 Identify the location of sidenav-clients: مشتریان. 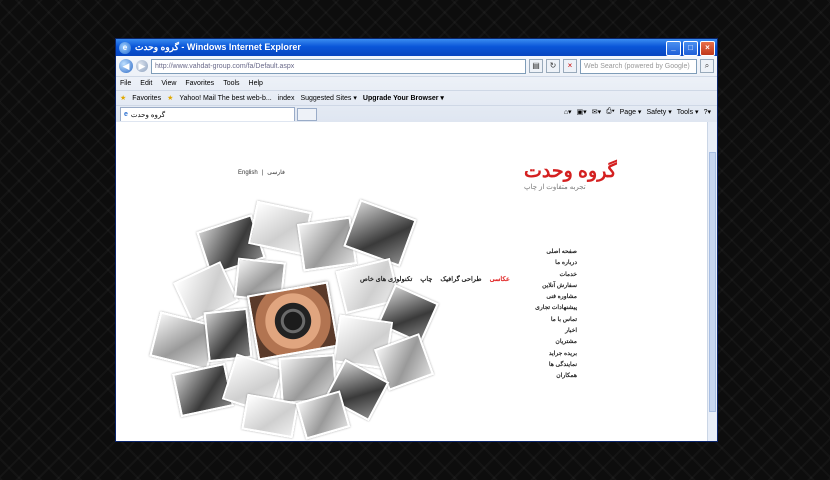
(556, 342).